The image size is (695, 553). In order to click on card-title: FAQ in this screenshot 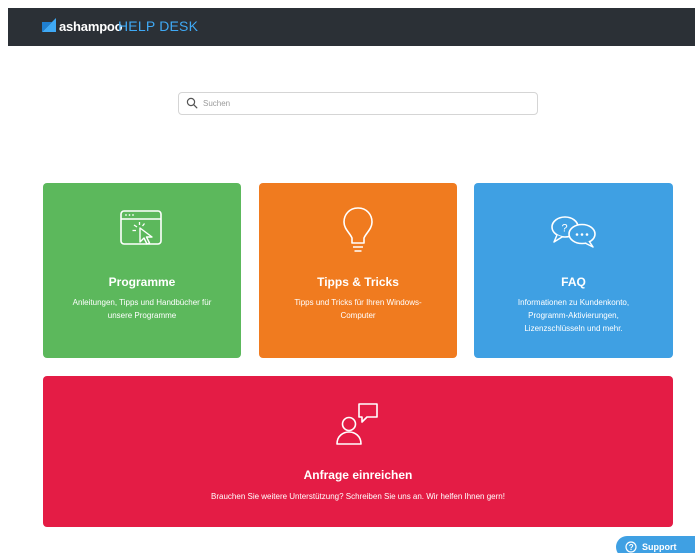, I will do `click(573, 282)`.